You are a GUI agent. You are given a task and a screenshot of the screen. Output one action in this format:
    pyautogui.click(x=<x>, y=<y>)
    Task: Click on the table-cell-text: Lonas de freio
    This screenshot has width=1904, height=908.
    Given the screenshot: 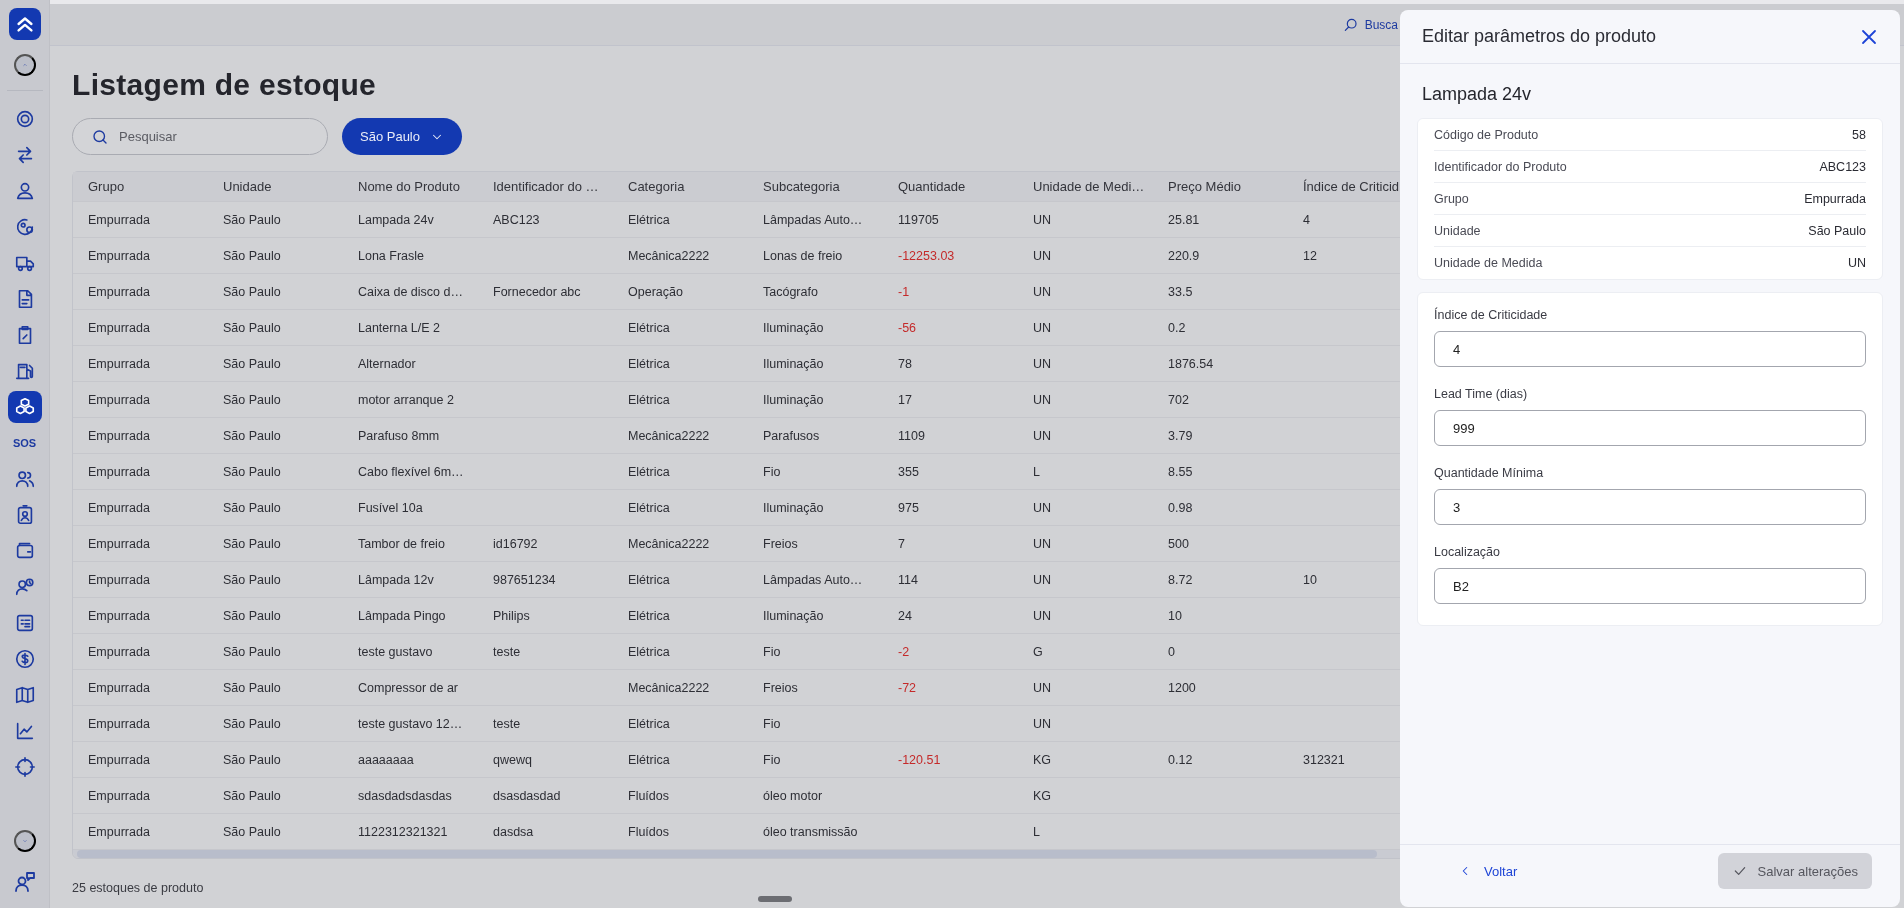 What is the action you would take?
    pyautogui.click(x=803, y=255)
    